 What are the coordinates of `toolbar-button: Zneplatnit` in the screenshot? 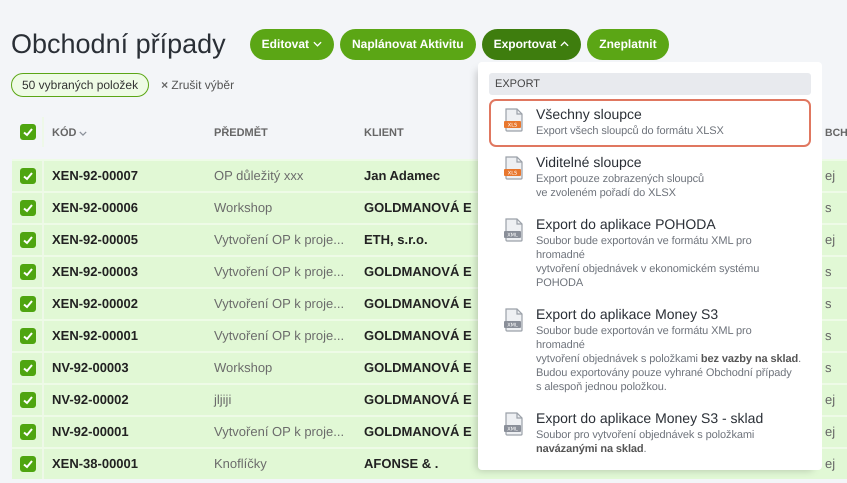 It's located at (628, 44).